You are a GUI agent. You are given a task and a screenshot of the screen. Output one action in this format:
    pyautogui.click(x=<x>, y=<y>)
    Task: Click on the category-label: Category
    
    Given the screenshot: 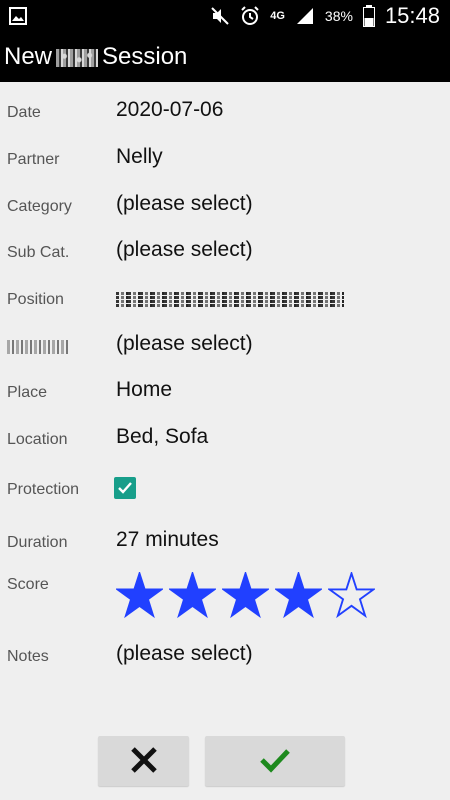 What is the action you would take?
    pyautogui.click(x=39, y=206)
    